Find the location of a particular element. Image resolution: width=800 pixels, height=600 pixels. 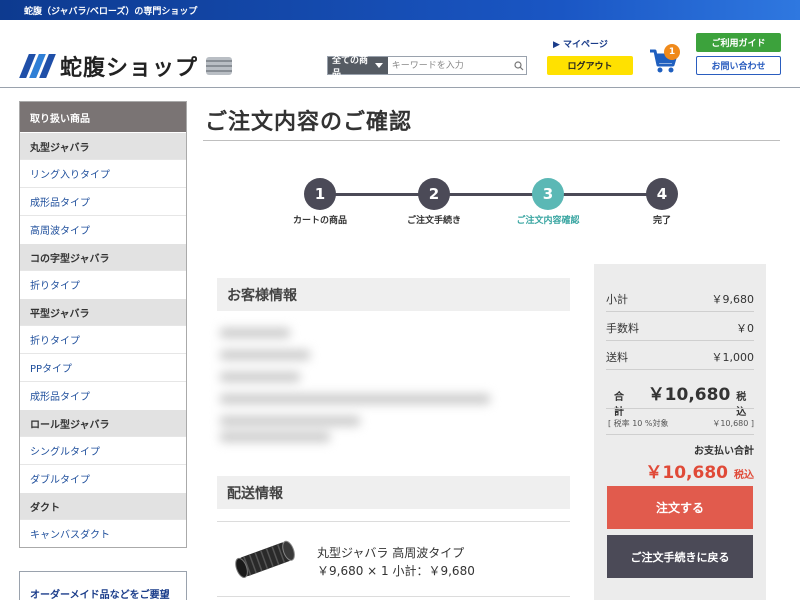

shipping-value: ￥1,000 is located at coordinates (733, 357).